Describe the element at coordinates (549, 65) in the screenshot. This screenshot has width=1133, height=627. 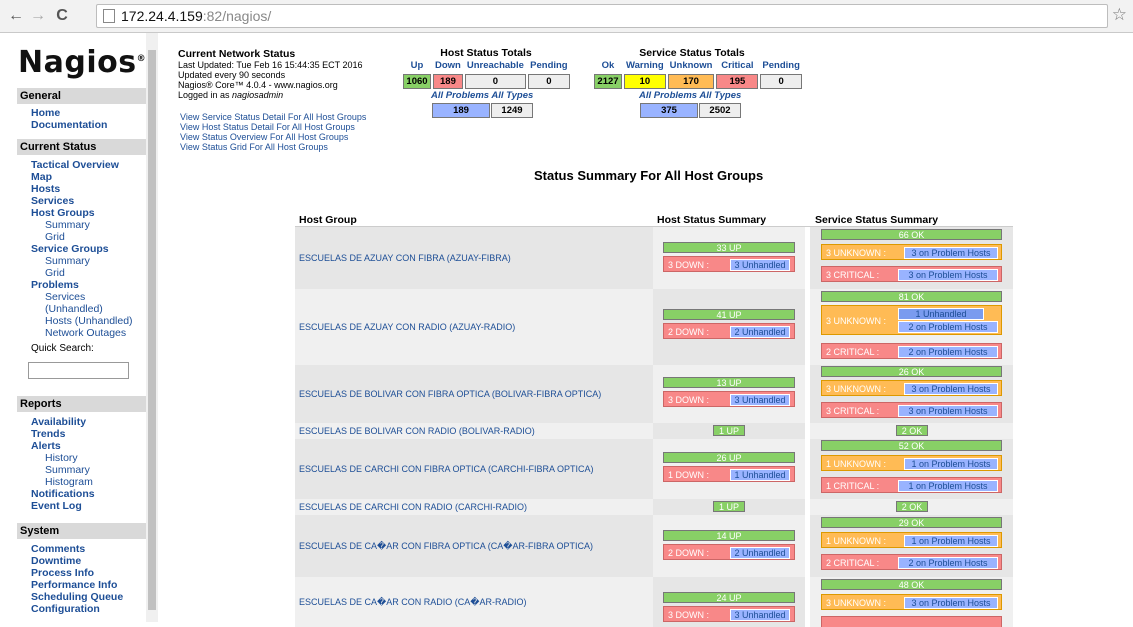
I see `host-hdr-pending: Pending` at that location.